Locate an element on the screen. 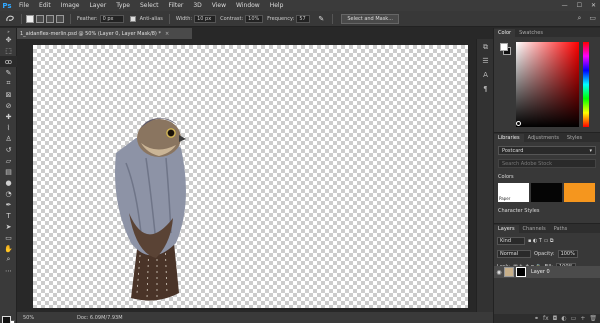 The width and height of the screenshot is (600, 323). close-document-icon: × is located at coordinates (167, 34).